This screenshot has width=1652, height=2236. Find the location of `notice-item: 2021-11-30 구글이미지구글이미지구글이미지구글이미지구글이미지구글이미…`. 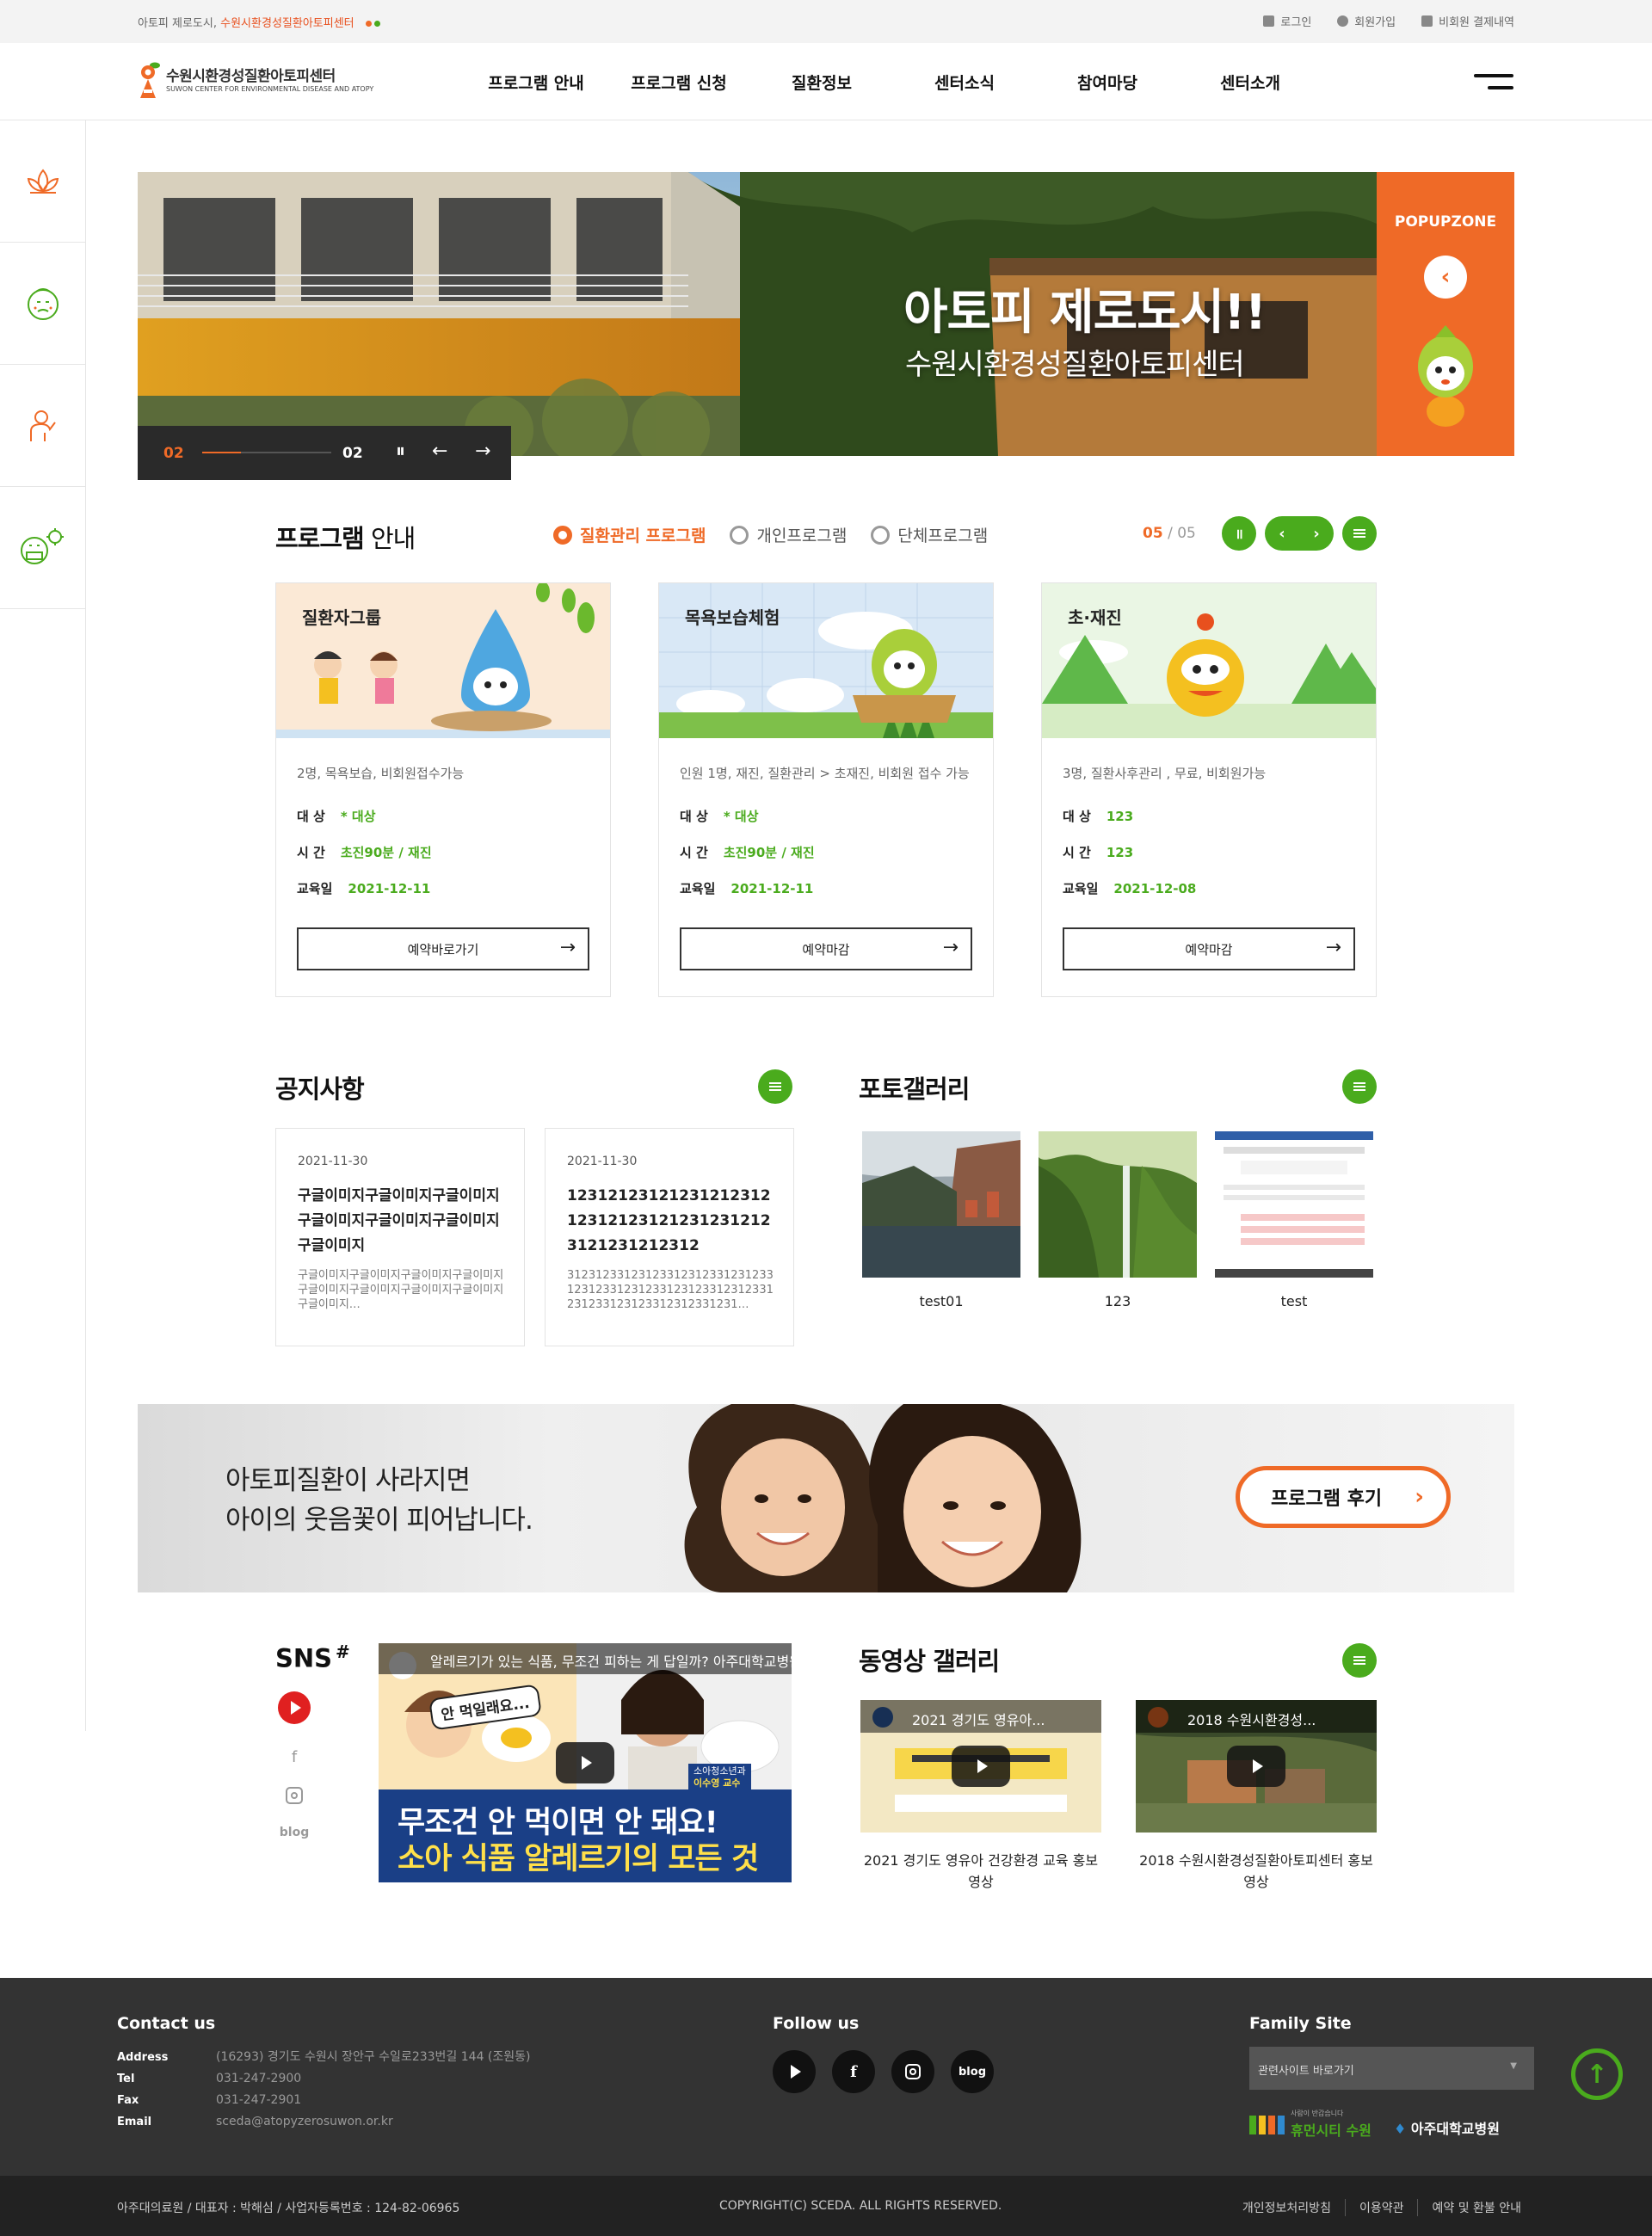

notice-item: 2021-11-30 구글이미지구글이미지구글이미지구글이미지구글이미지구글이미… is located at coordinates (400, 1237).